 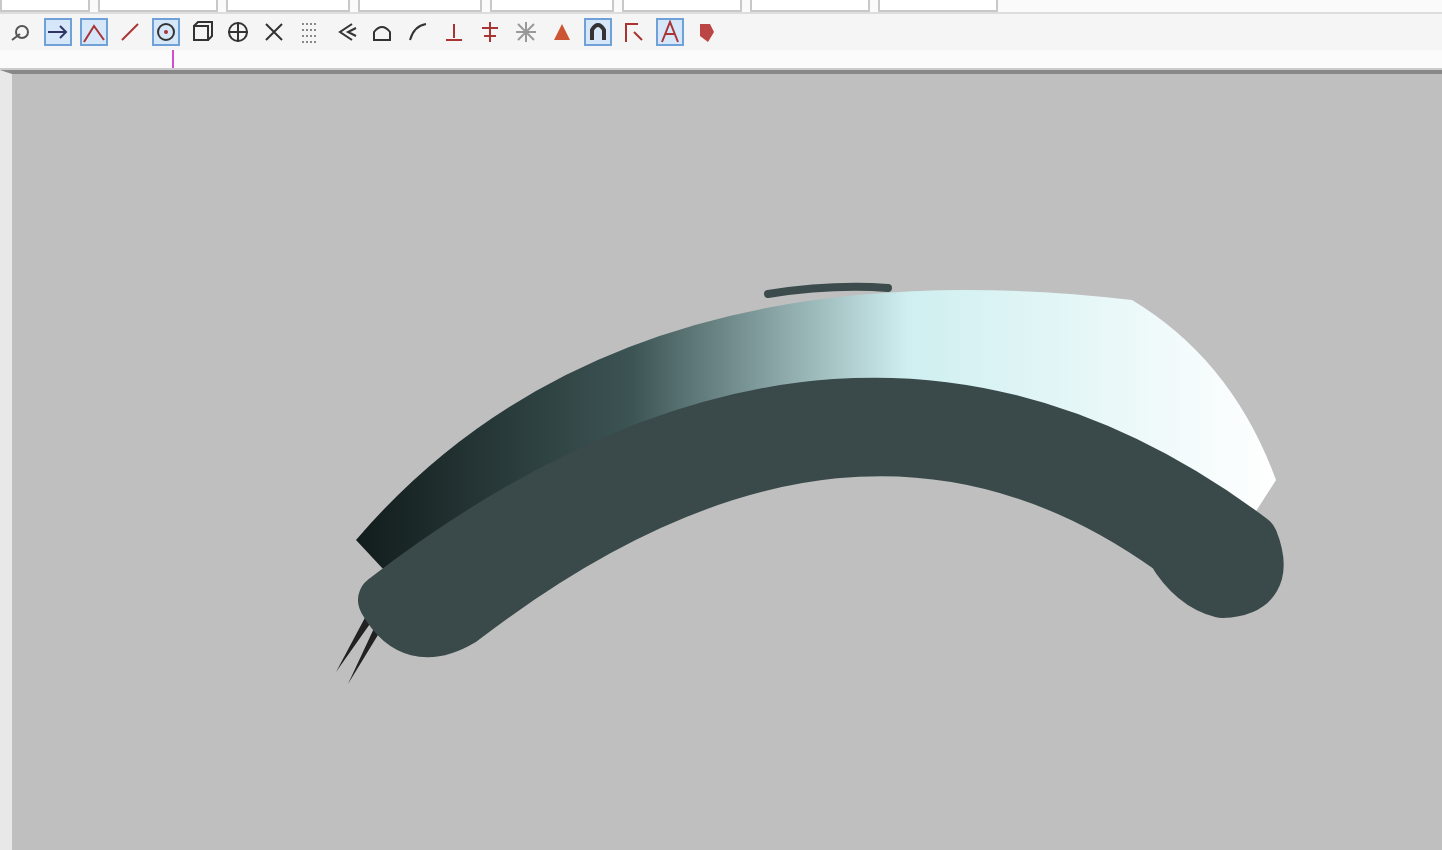 What do you see at coordinates (418, 32) in the screenshot?
I see `curve-tool-button` at bounding box center [418, 32].